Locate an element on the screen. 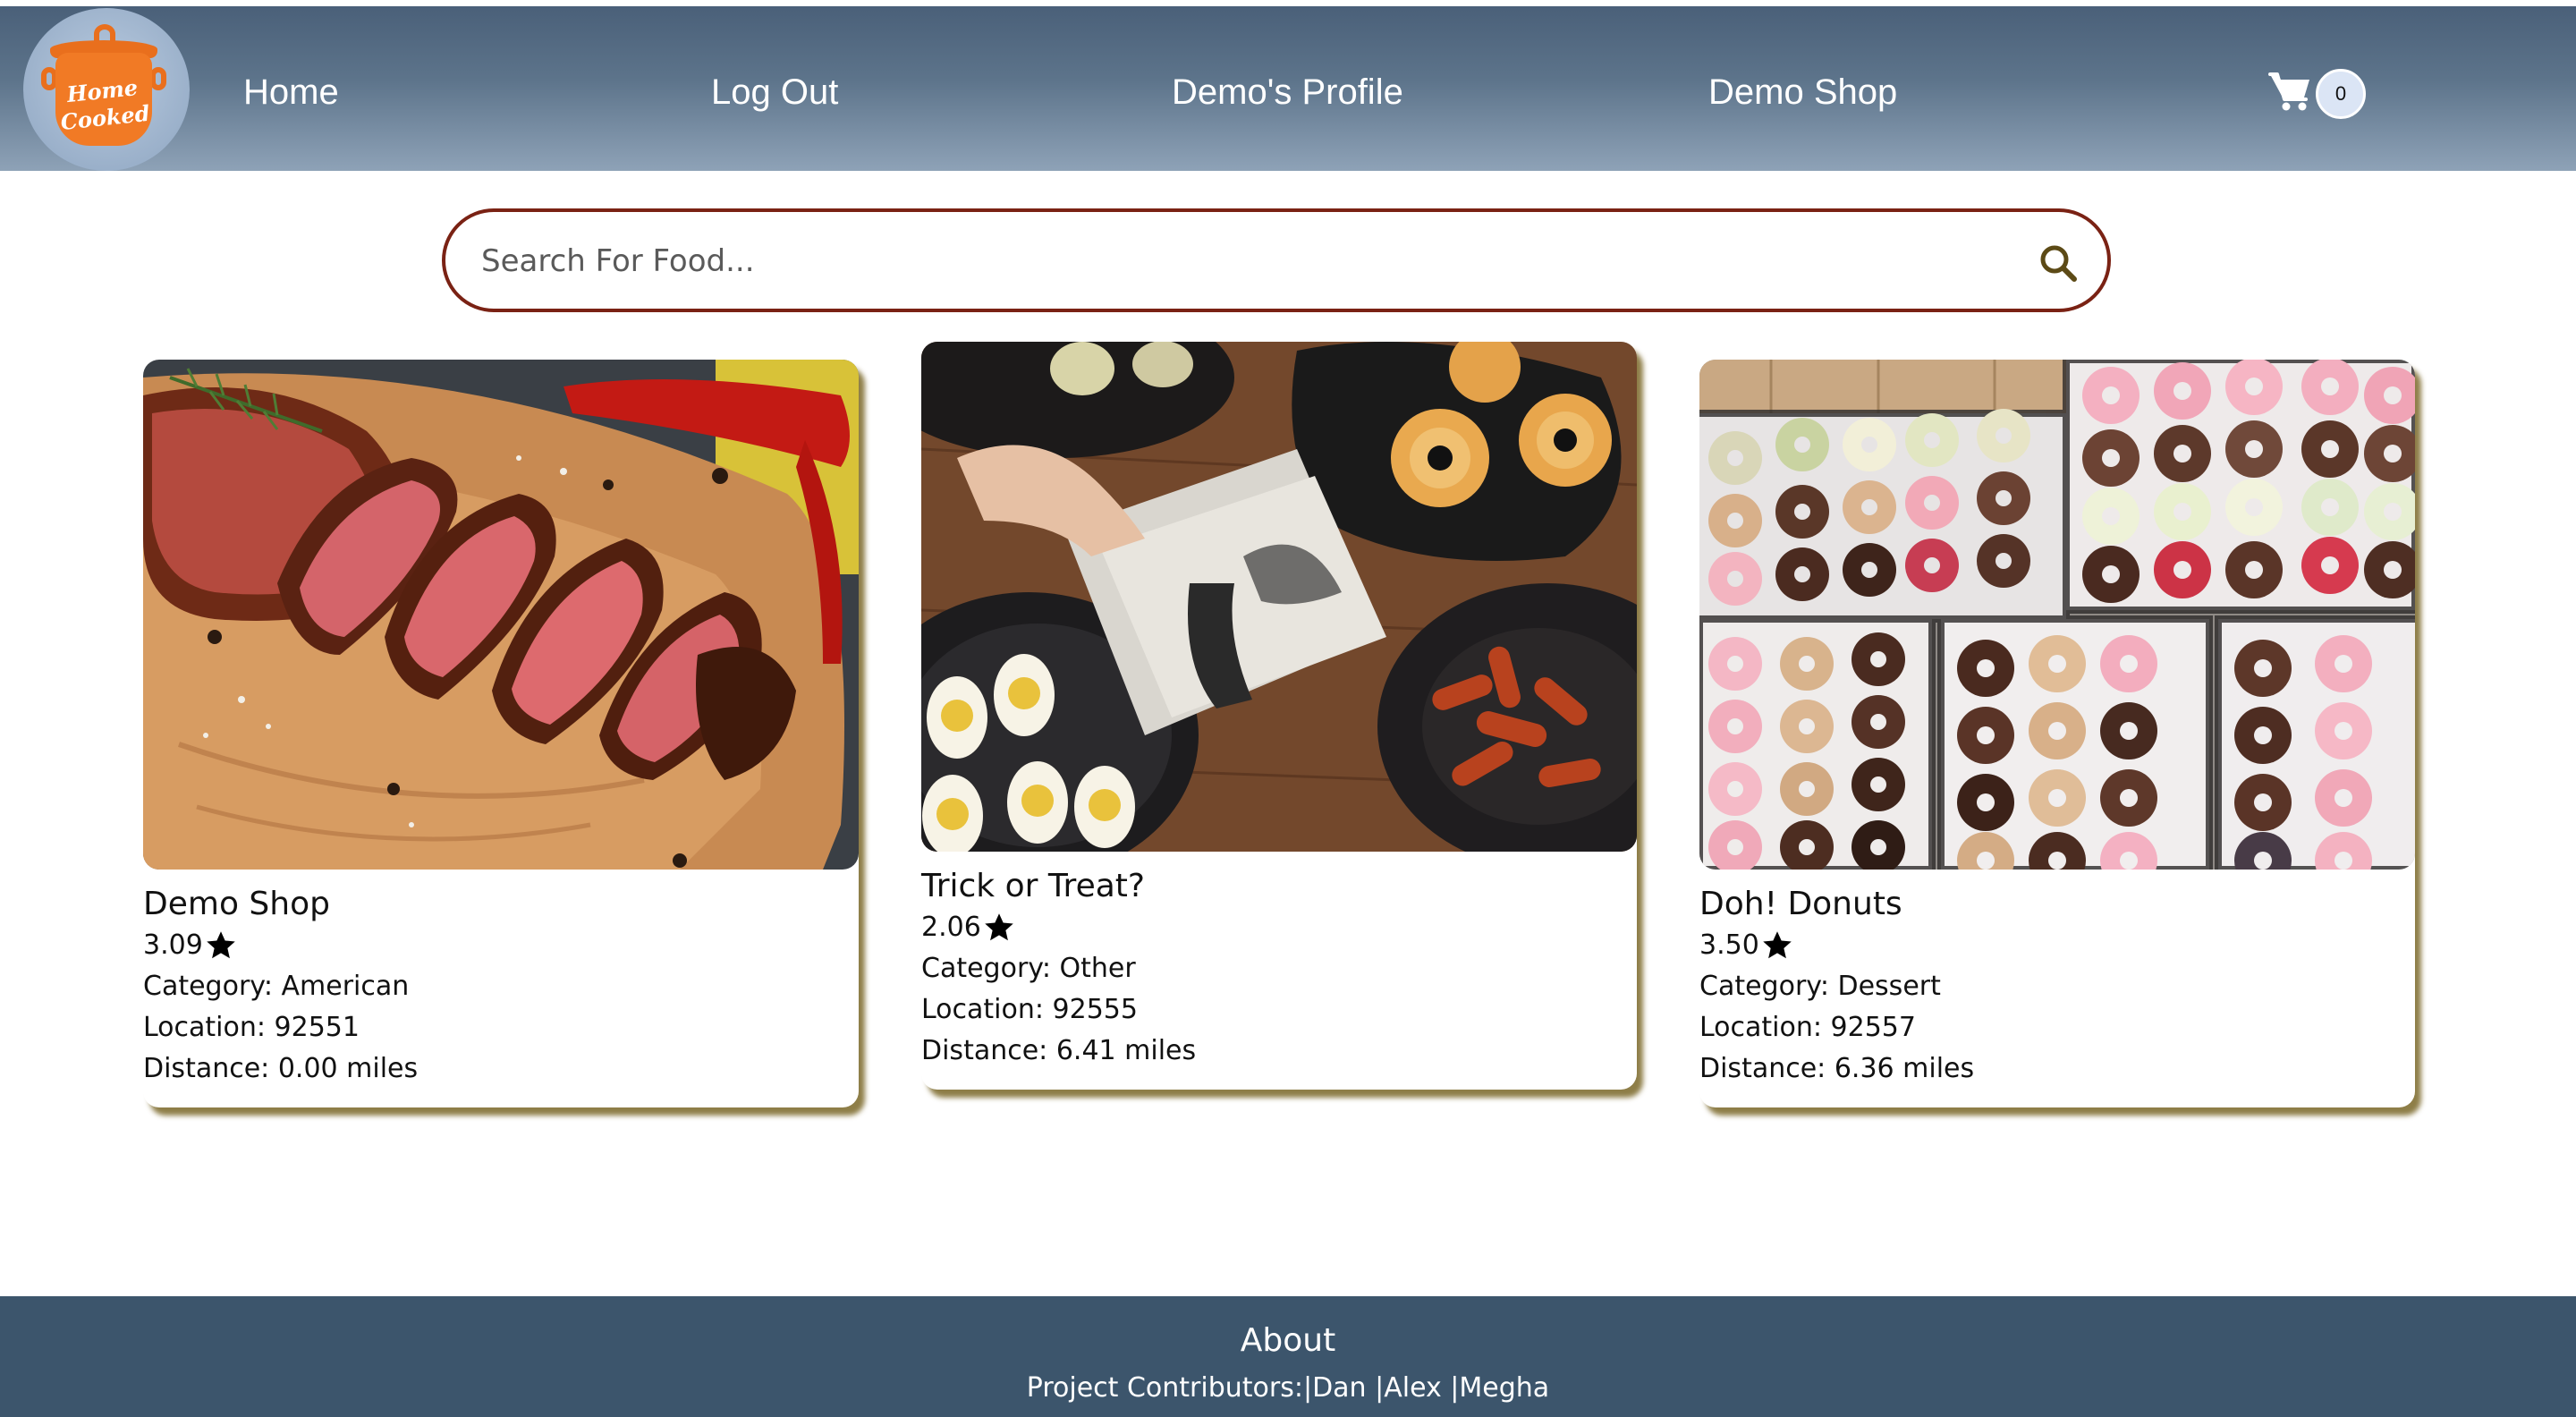 This screenshot has height=1417, width=2576. rating-value: 3.09 is located at coordinates (173, 945).